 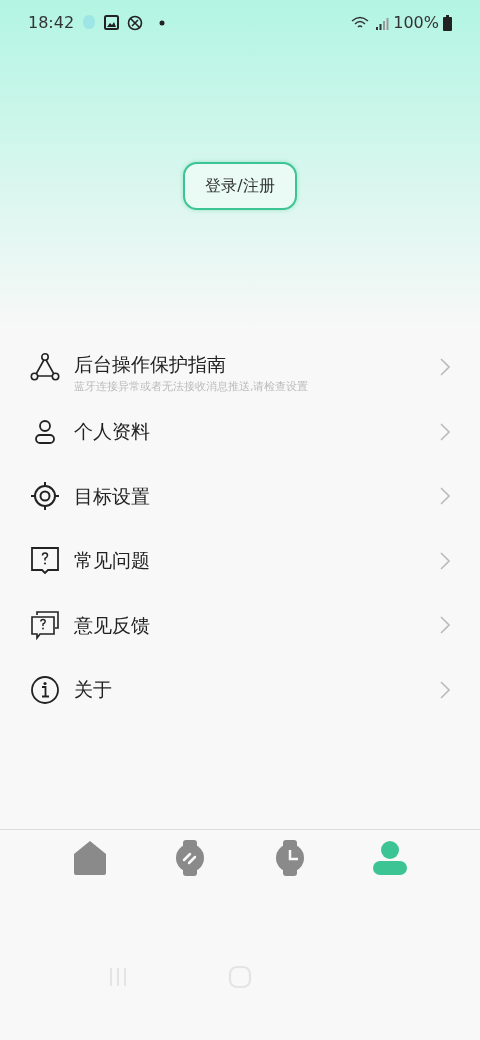 What do you see at coordinates (45, 689) in the screenshot?
I see `info-icon` at bounding box center [45, 689].